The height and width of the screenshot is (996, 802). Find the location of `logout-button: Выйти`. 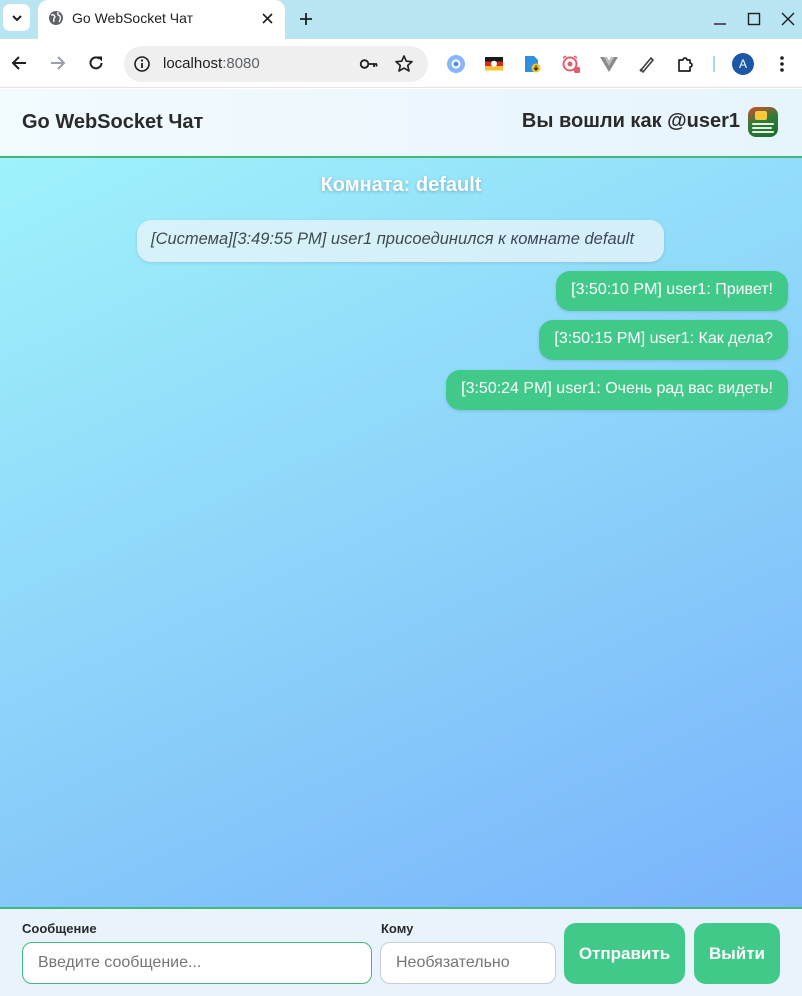

logout-button: Выйти is located at coordinates (737, 953).